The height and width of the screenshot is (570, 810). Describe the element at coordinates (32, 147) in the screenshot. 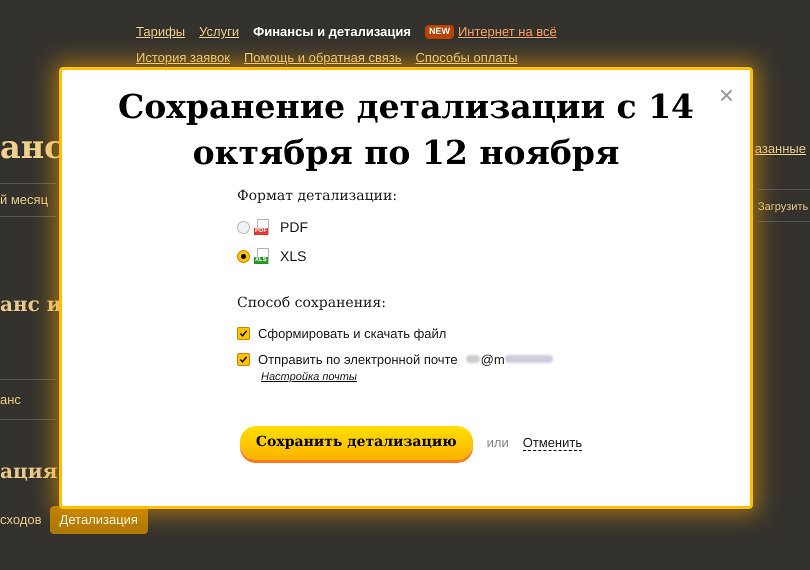

I see `page-heading: анс` at that location.